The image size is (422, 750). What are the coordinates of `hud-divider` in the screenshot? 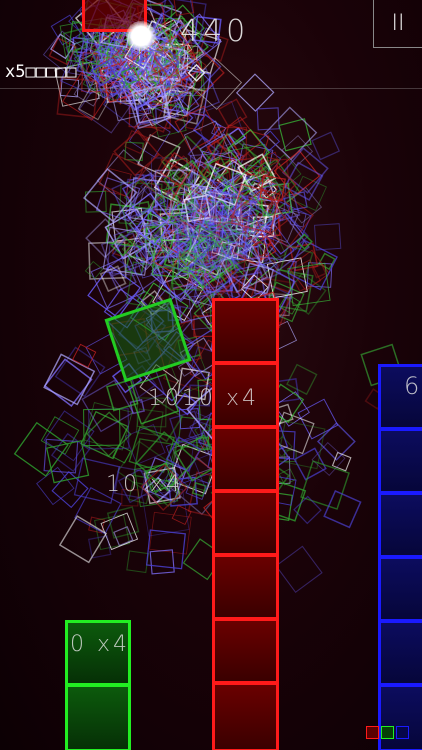 It's located at (211, 88).